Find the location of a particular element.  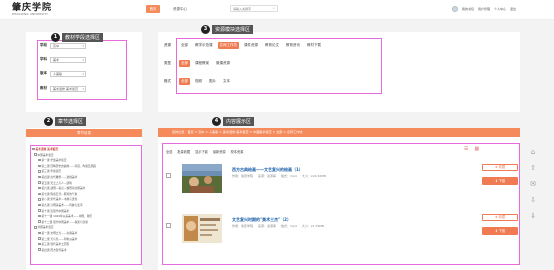

filter-chip: 课程教案 is located at coordinates (202, 63).